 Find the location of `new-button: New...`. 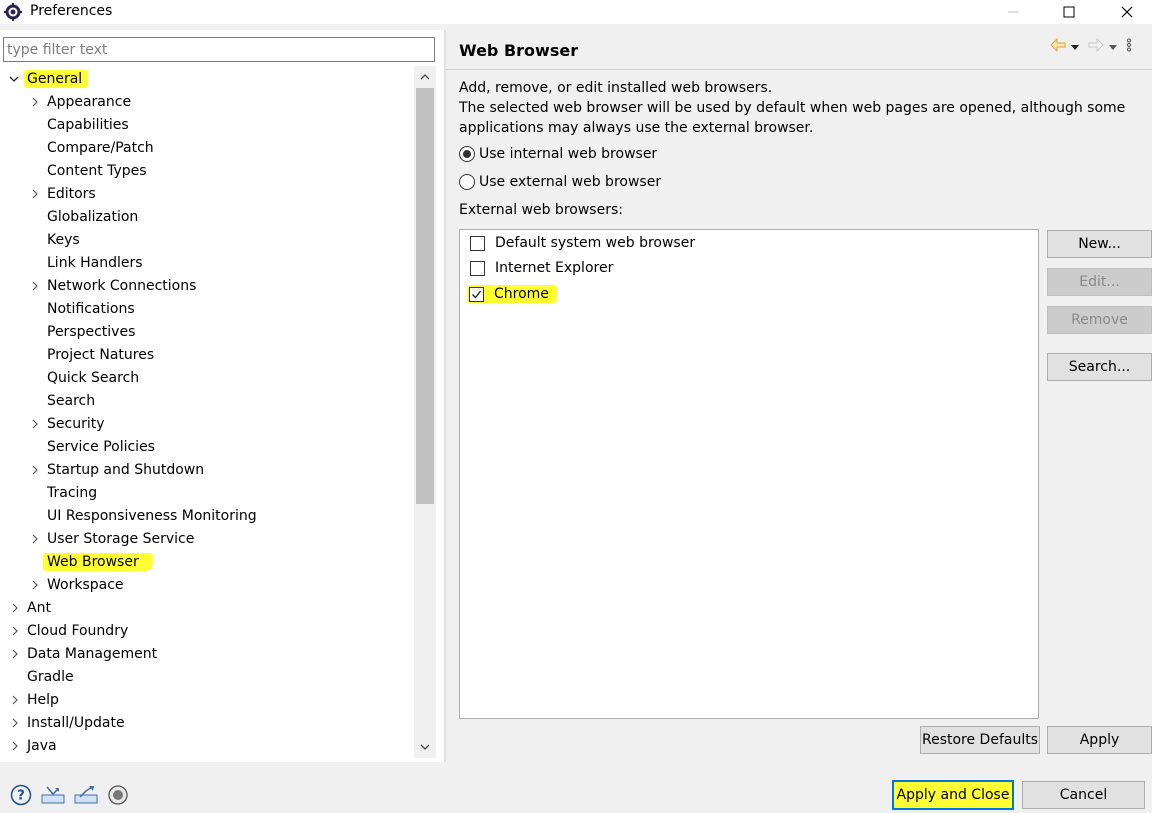

new-button: New... is located at coordinates (1099, 244).